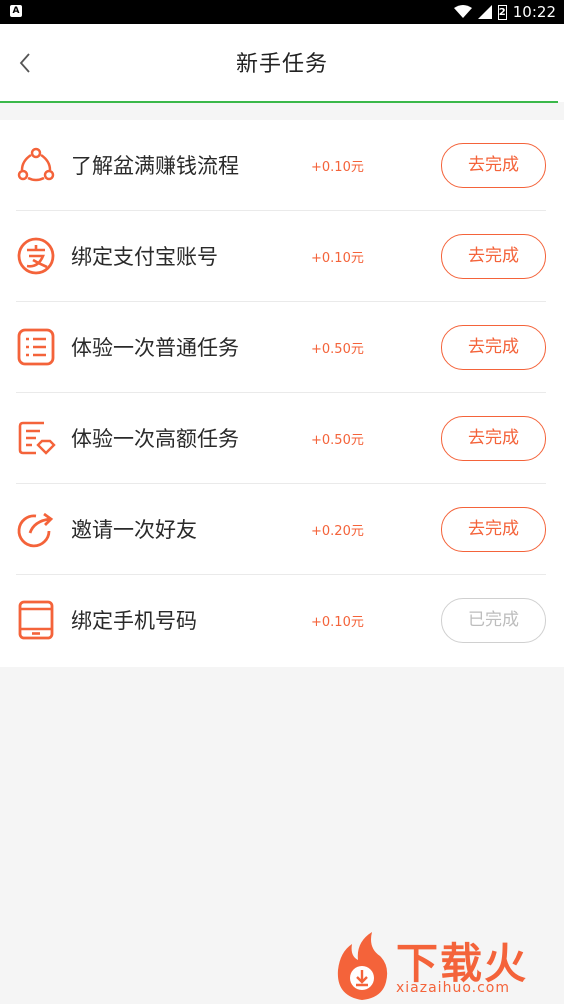 This screenshot has width=564, height=1004. Describe the element at coordinates (36, 347) in the screenshot. I see `task-list-icon` at that location.